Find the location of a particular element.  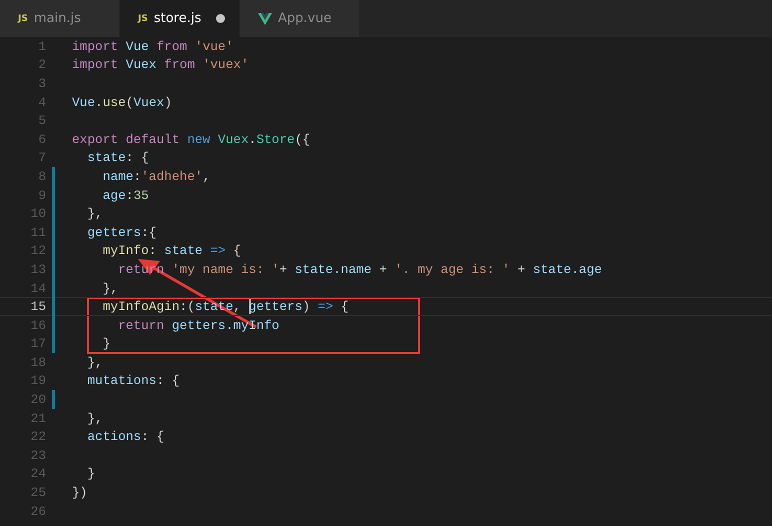

line-number: 22 is located at coordinates (38, 436).